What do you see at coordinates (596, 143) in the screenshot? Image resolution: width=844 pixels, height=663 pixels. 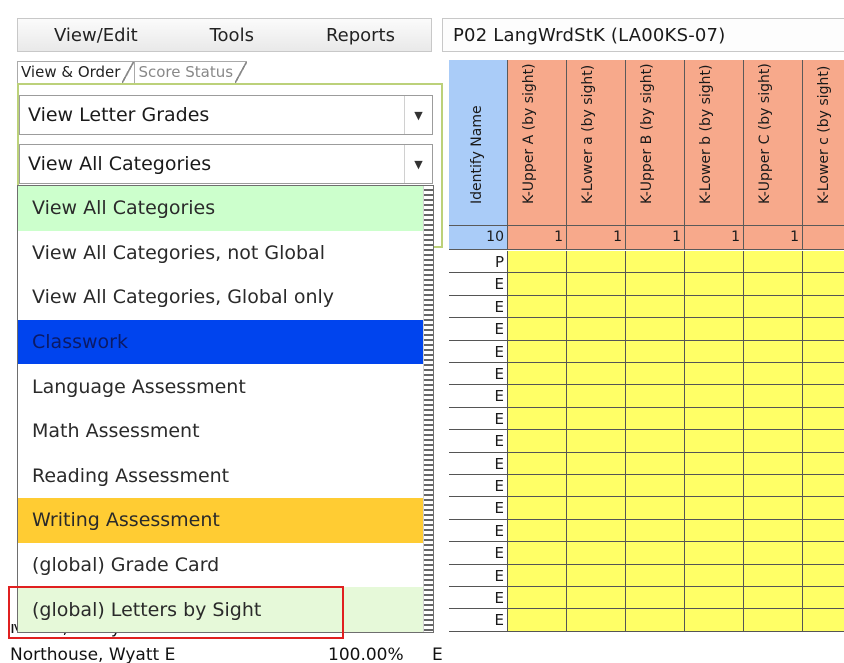 I see `column-header: K-Lower a (by sight)` at bounding box center [596, 143].